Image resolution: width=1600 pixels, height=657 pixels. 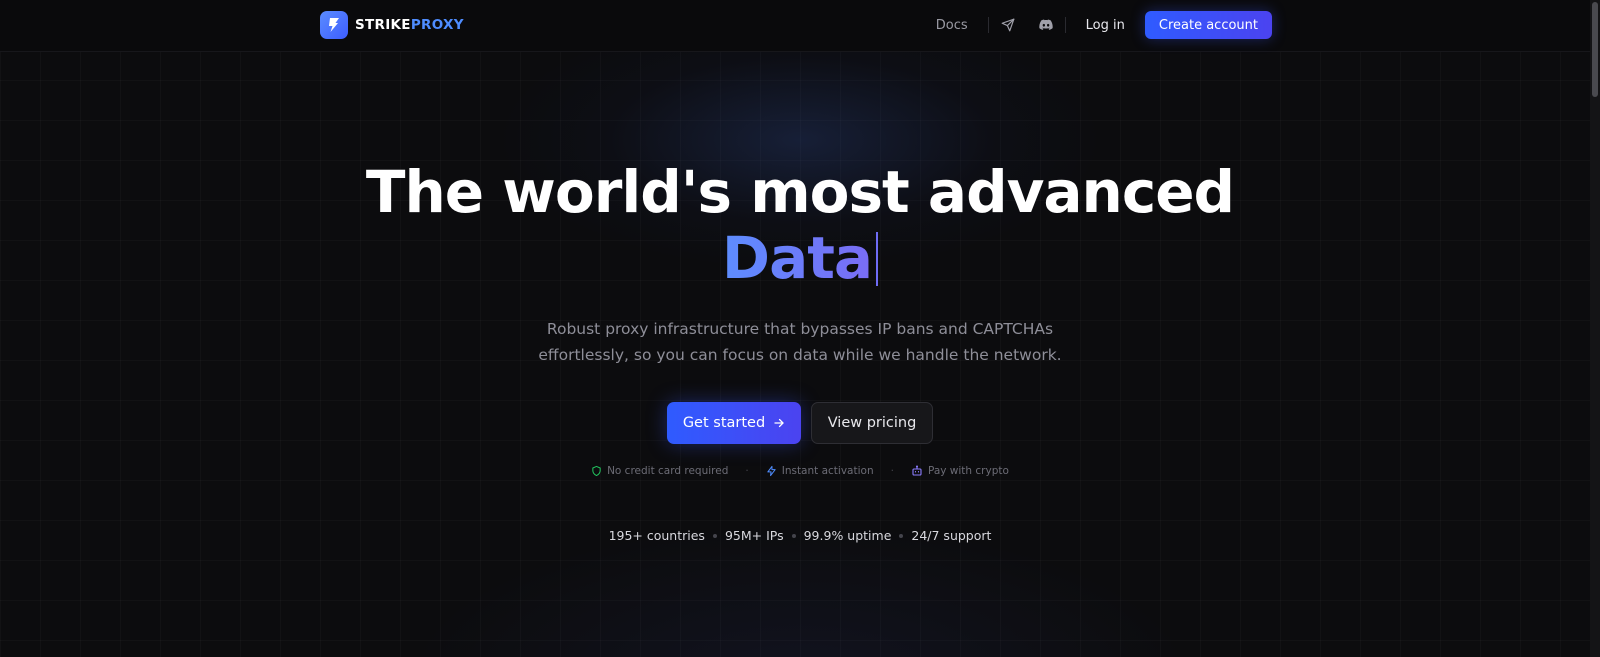 What do you see at coordinates (1595, 49) in the screenshot?
I see `scrollbar-thumb` at bounding box center [1595, 49].